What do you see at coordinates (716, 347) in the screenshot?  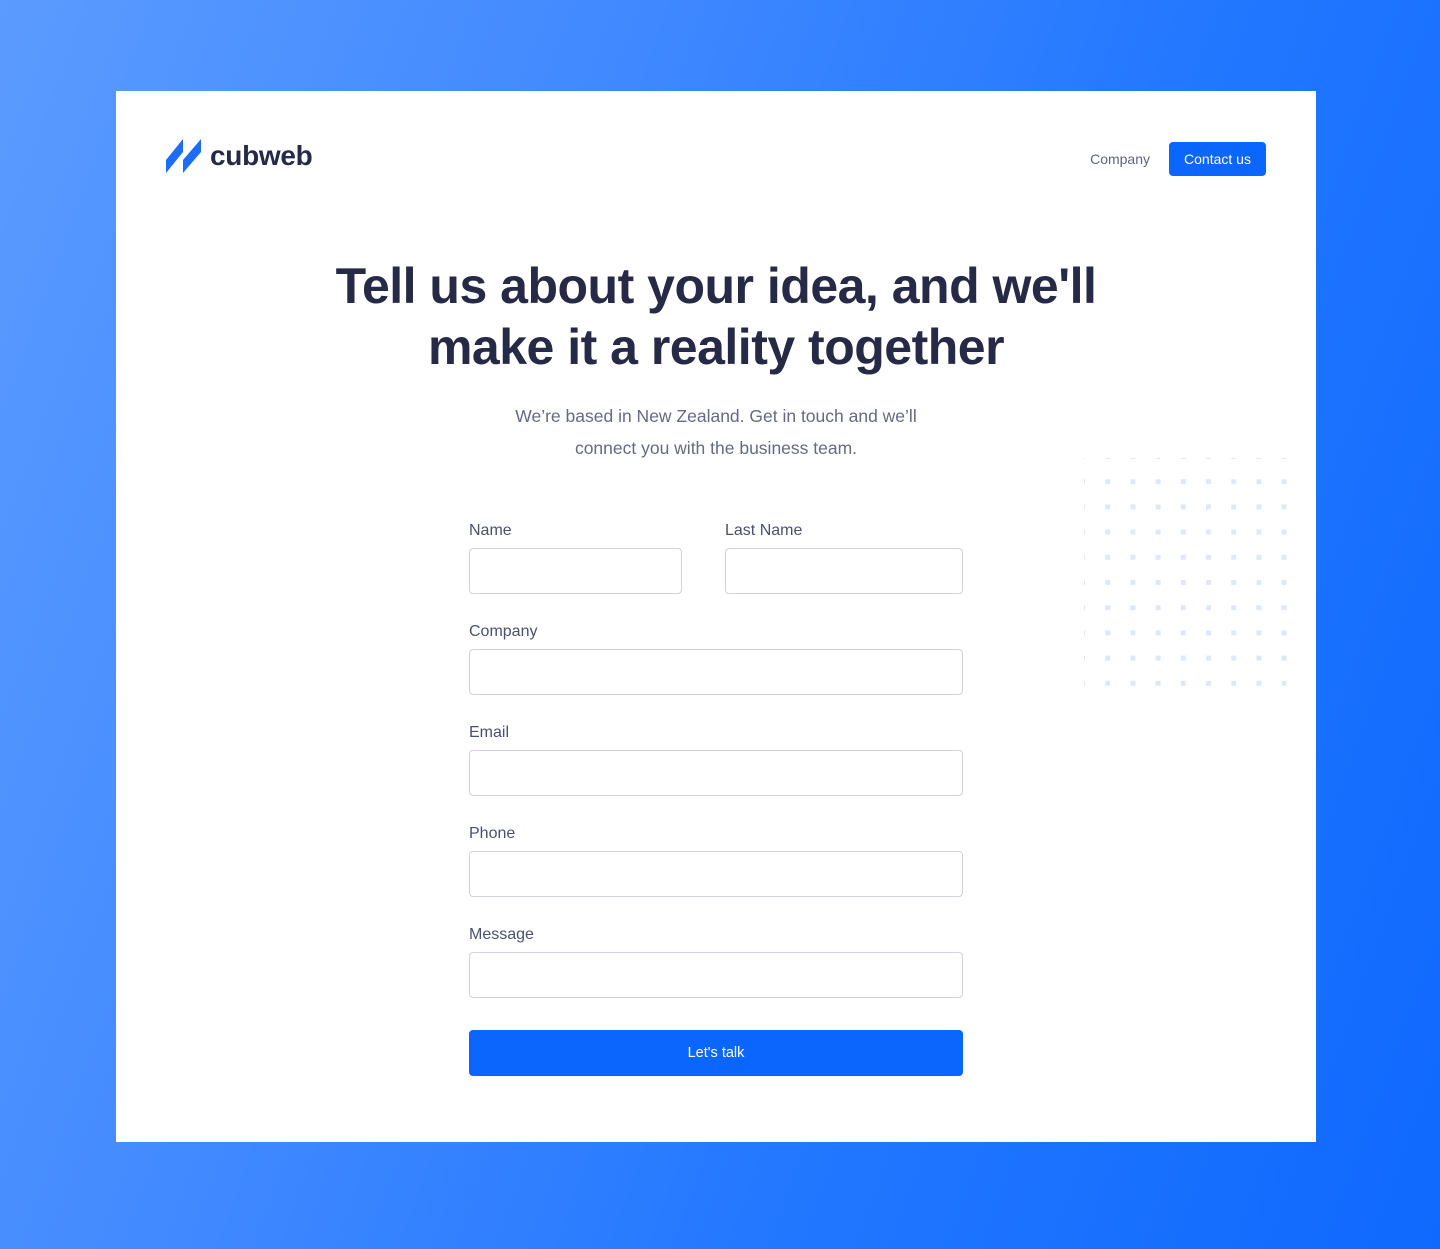 I see `headline-line-2: make it a reality together` at bounding box center [716, 347].